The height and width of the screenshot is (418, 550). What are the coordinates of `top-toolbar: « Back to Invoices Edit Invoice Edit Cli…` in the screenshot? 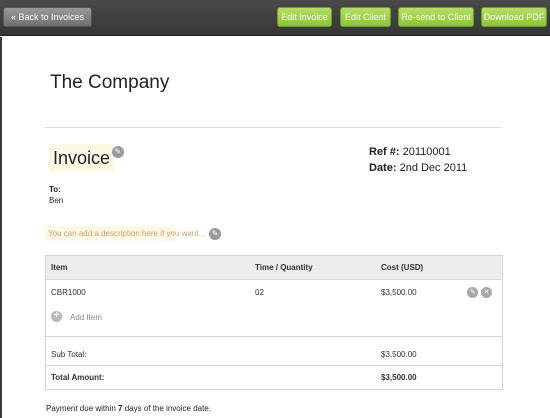 It's located at (275, 18).